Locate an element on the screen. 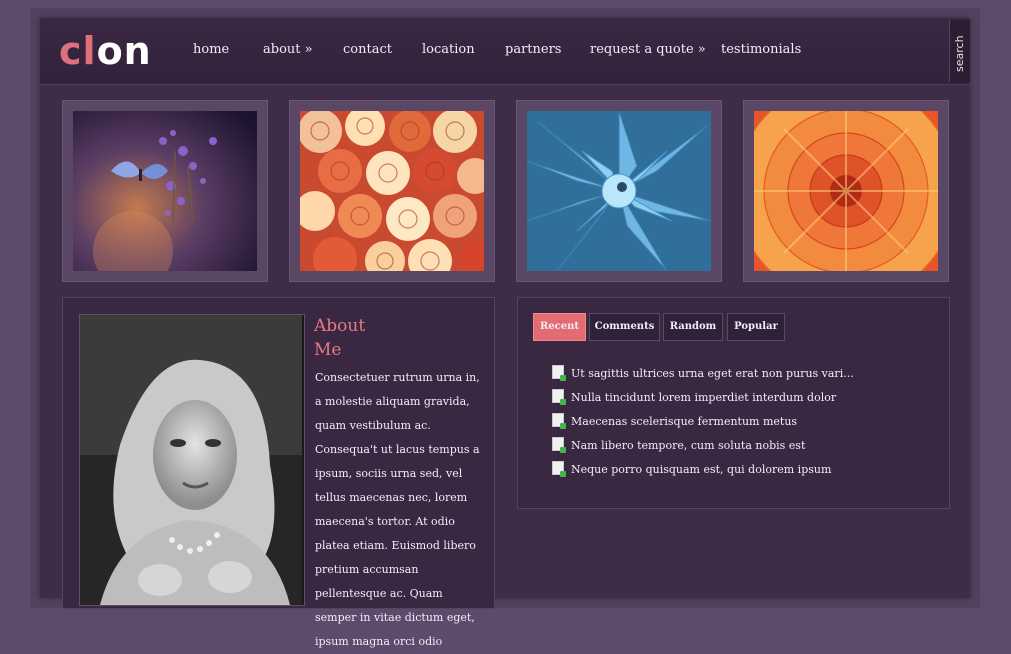 This screenshot has width=1011, height=654. search-button: search is located at coordinates (959, 51).